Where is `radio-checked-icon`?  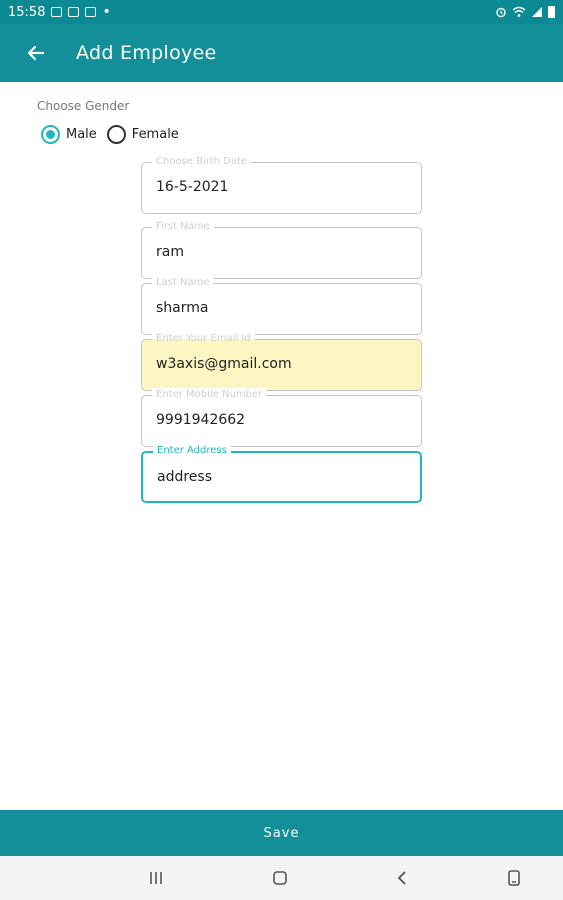 radio-checked-icon is located at coordinates (50, 134).